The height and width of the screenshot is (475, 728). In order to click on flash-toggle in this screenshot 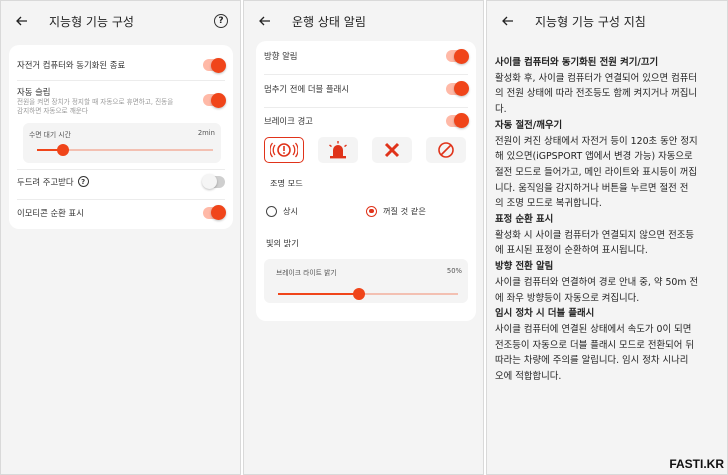, I will do `click(457, 88)`.